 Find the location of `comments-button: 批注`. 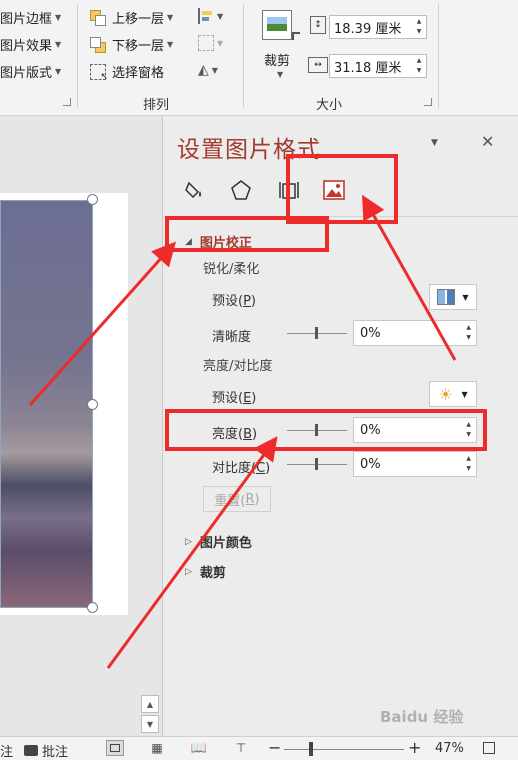

comments-button: 批注 is located at coordinates (46, 750).